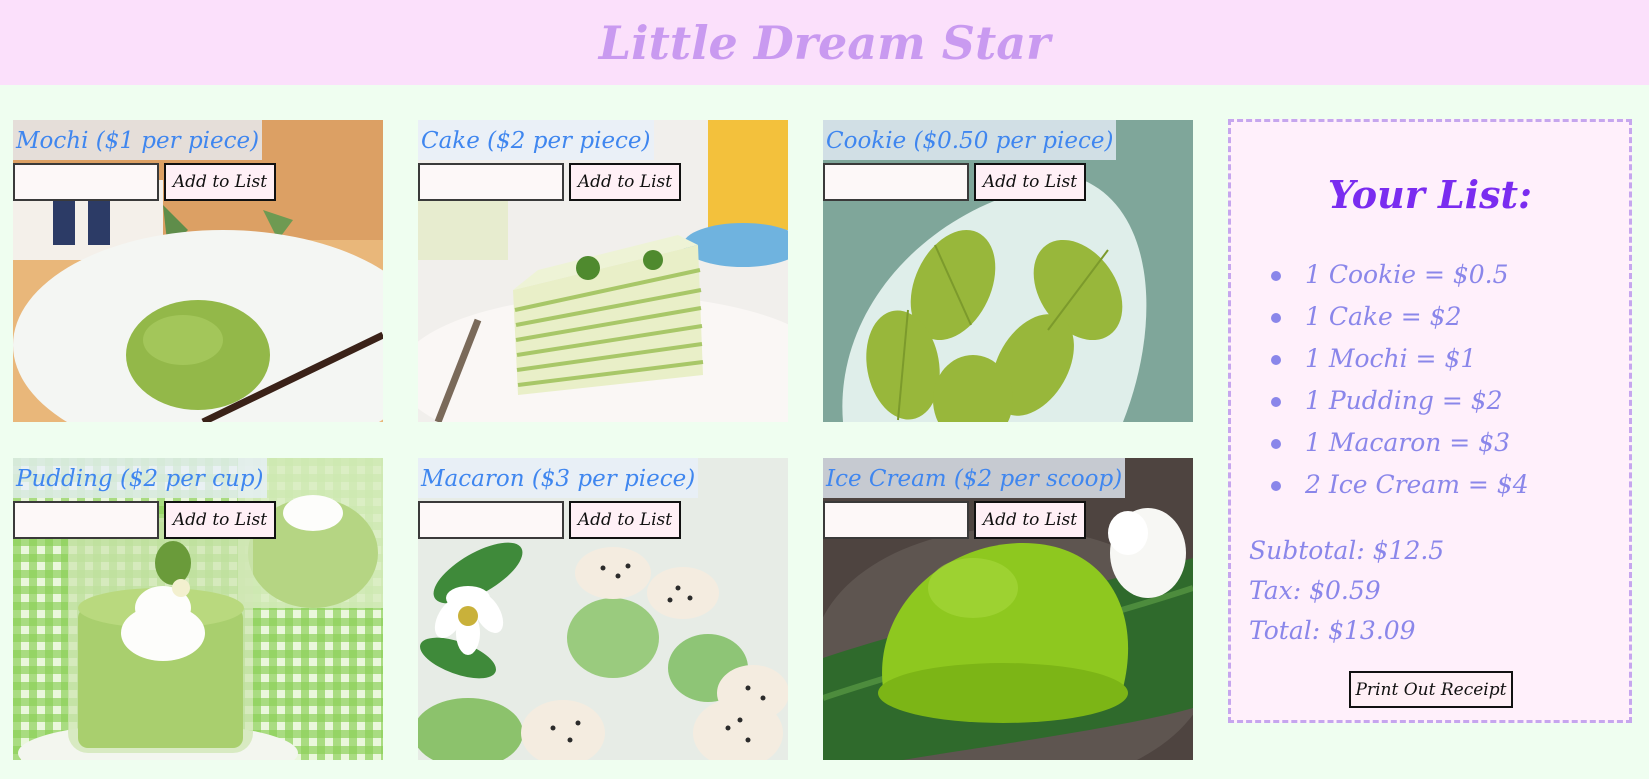 This screenshot has height=779, width=1649. What do you see at coordinates (1399, 359) in the screenshot?
I see `list-item: 1 Mochi = $1` at bounding box center [1399, 359].